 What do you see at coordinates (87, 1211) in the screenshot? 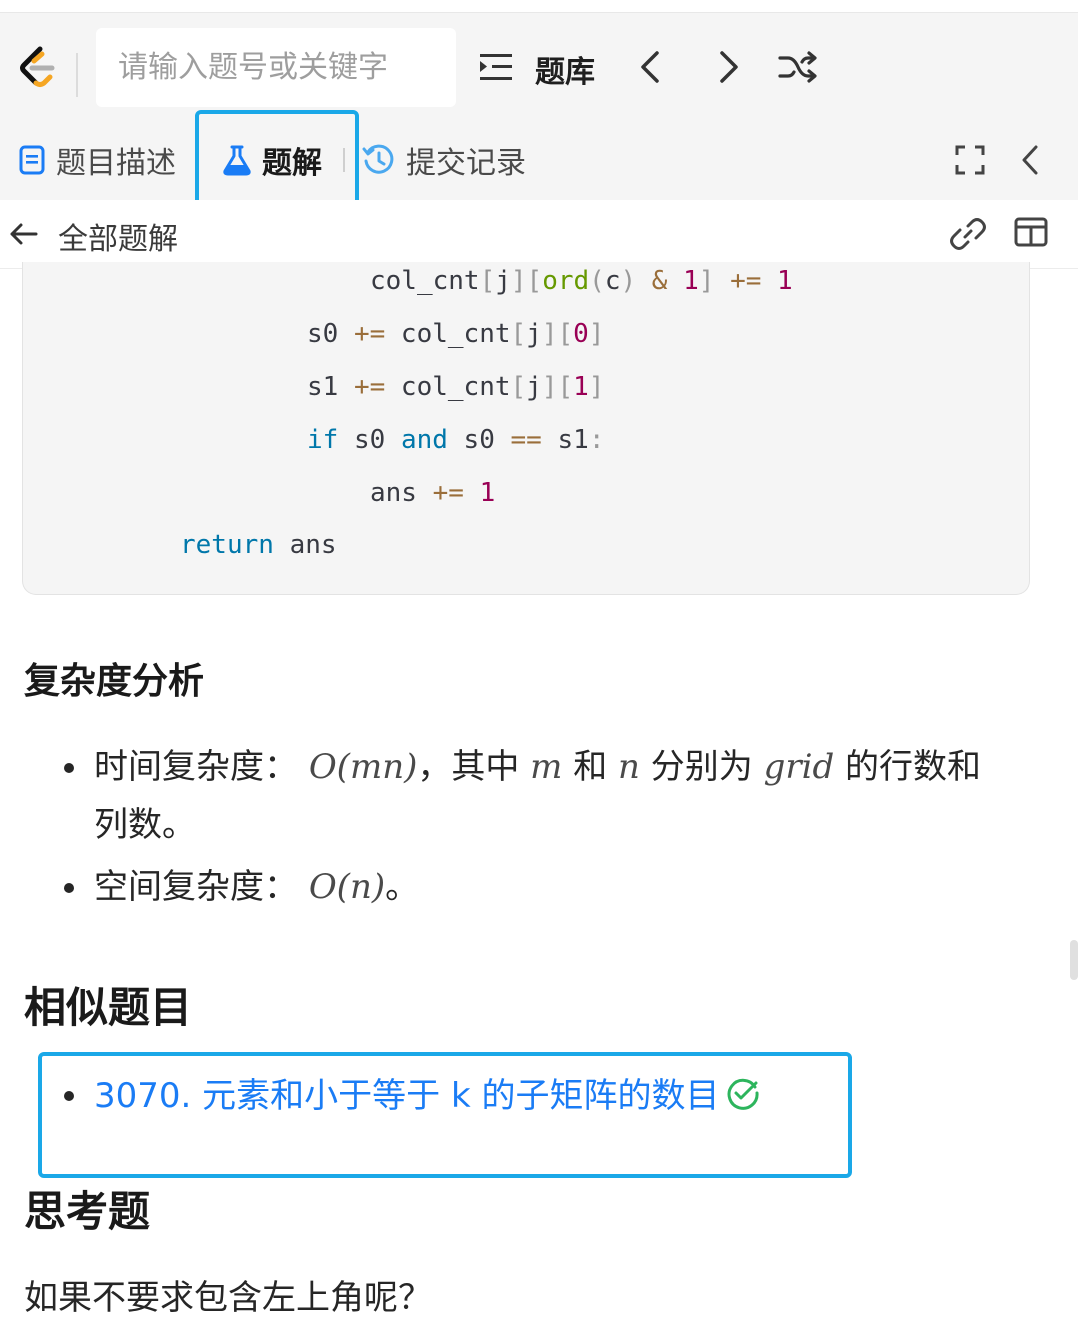
I see `thinking-heading: 思考题` at bounding box center [87, 1211].